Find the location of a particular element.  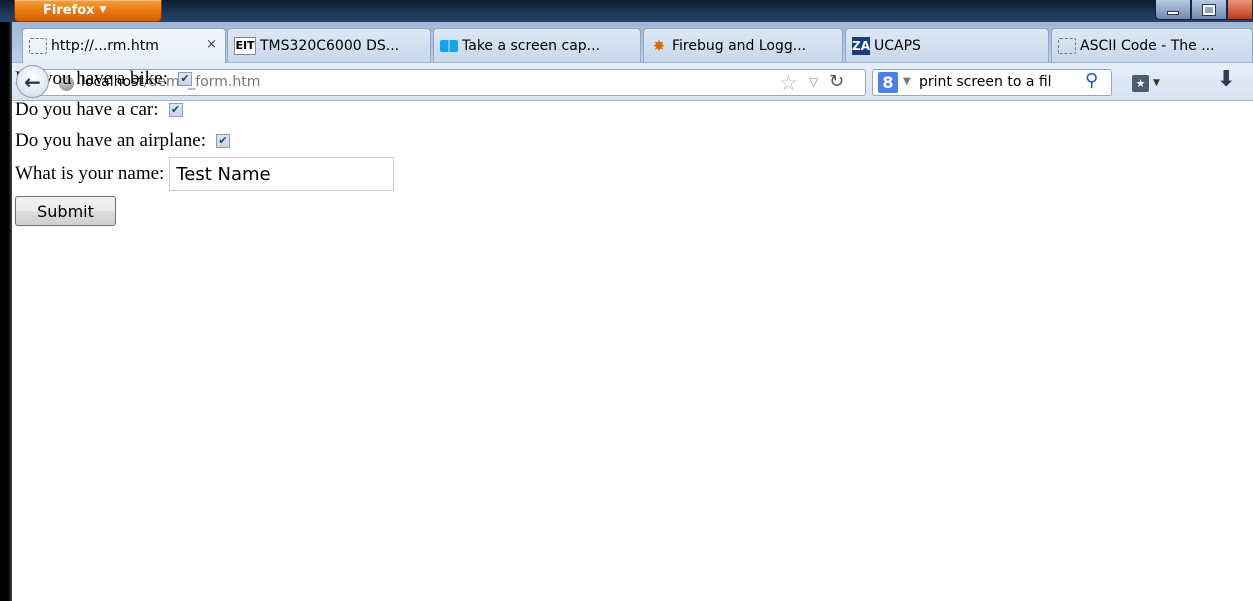

firefox-menu-button: Firefox ▼ is located at coordinates (88, 11).